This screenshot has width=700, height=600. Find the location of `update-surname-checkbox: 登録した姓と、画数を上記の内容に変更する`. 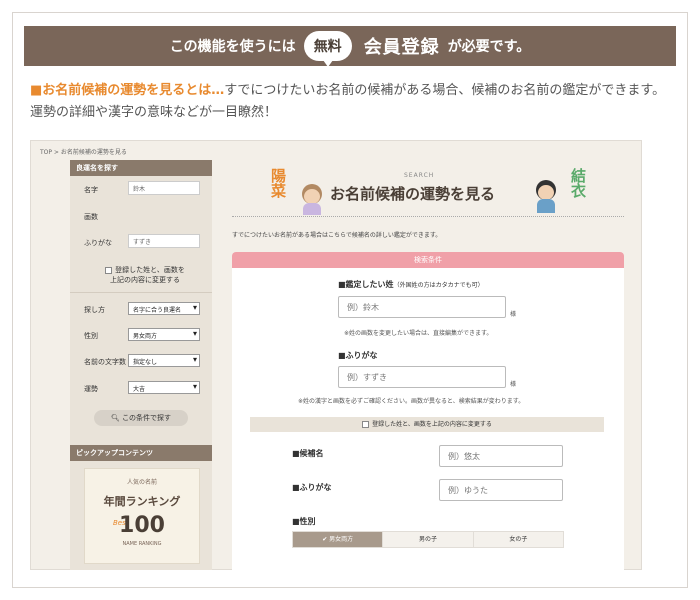

update-surname-checkbox: 登録した姓と、画数を上記の内容に変更する is located at coordinates (427, 424).